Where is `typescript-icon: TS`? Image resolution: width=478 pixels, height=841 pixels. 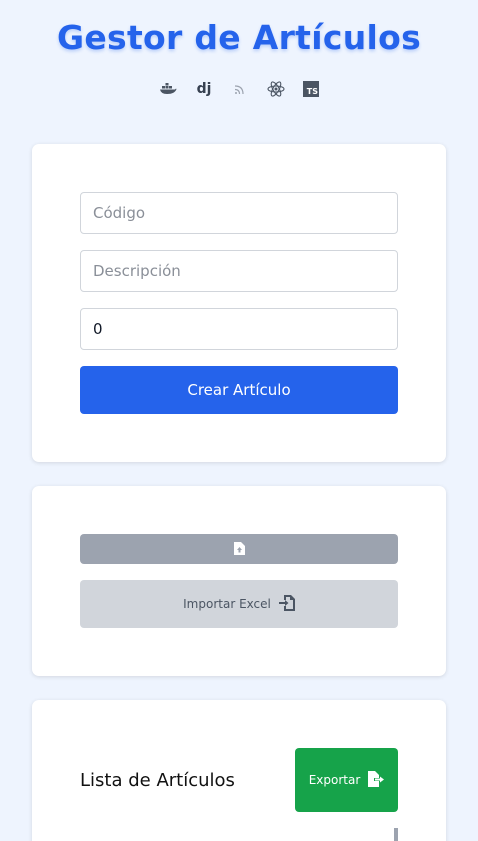
typescript-icon: TS is located at coordinates (311, 89).